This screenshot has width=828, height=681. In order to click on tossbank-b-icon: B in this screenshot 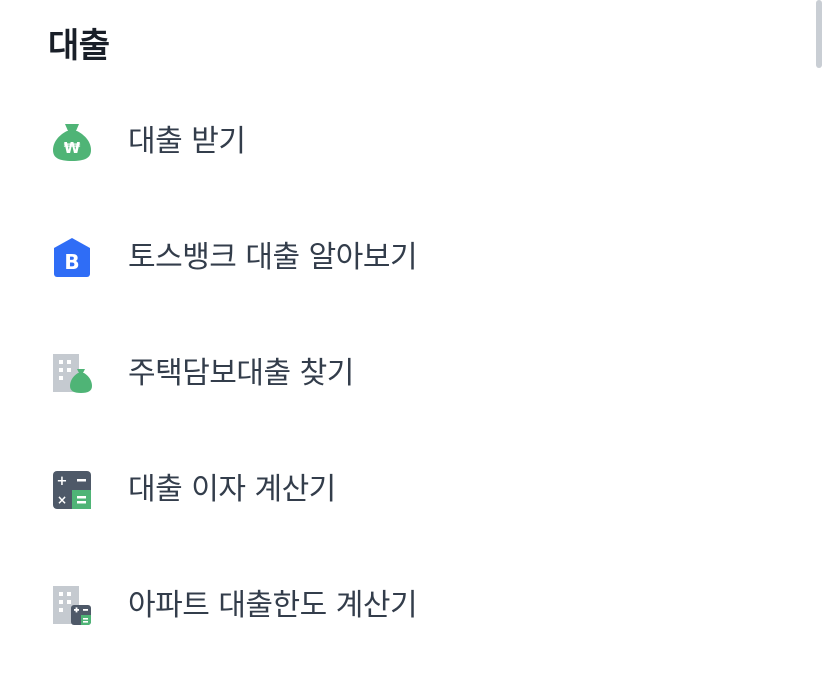, I will do `click(72, 258)`.